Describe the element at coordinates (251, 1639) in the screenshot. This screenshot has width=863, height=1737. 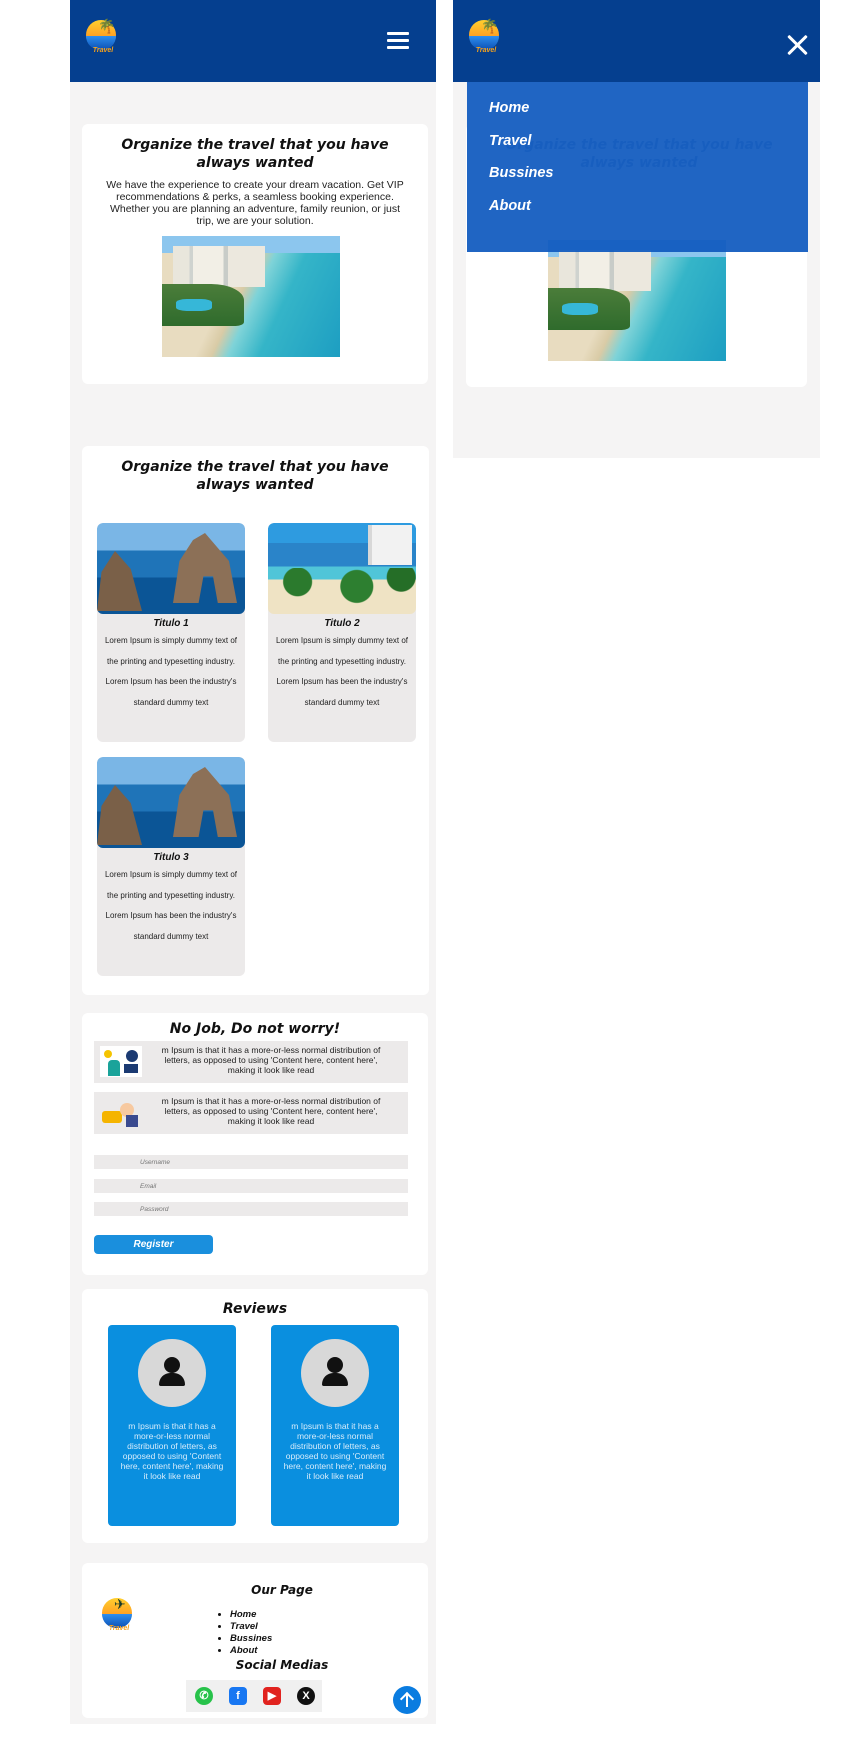
I see `footer-link-bussines: Bussines` at that location.